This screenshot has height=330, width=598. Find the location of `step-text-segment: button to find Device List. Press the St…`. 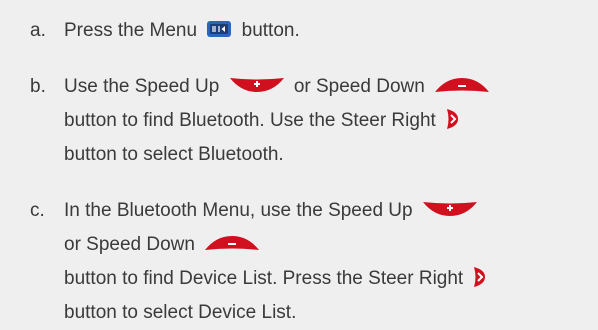

step-text-segment: button to find Device List. Press the St… is located at coordinates (266, 278).